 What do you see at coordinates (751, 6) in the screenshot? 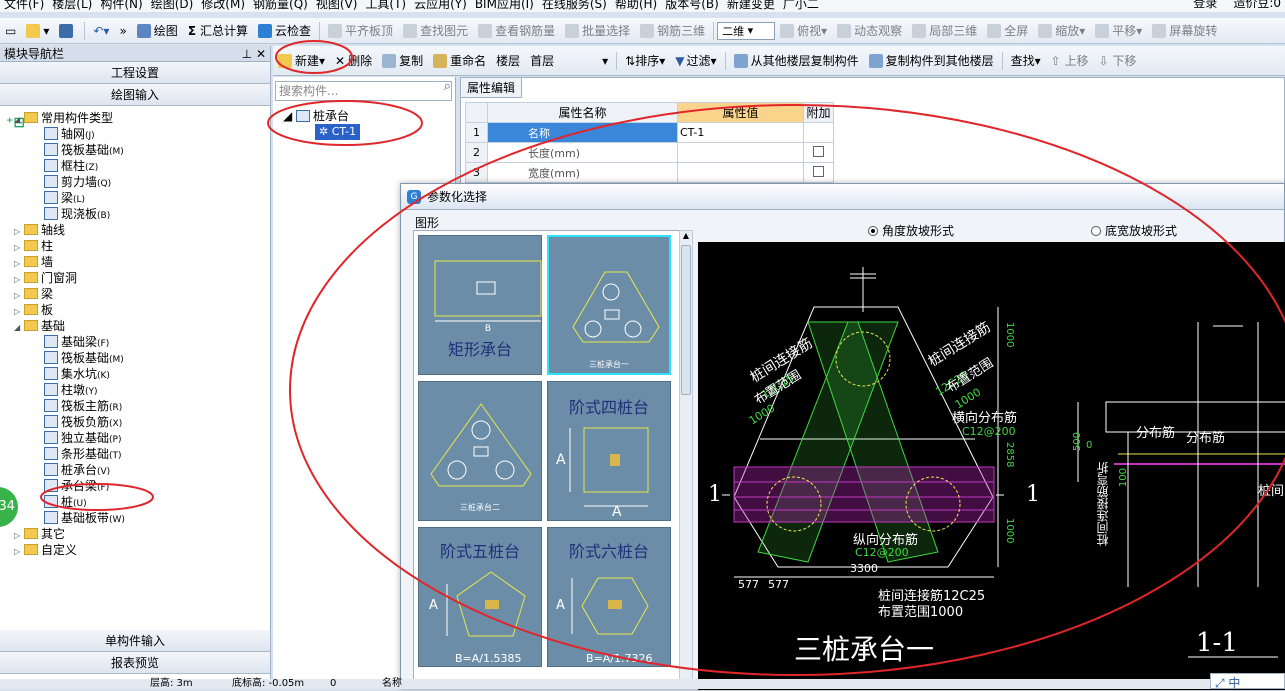
I see `menu-item: 新建变更` at bounding box center [751, 6].